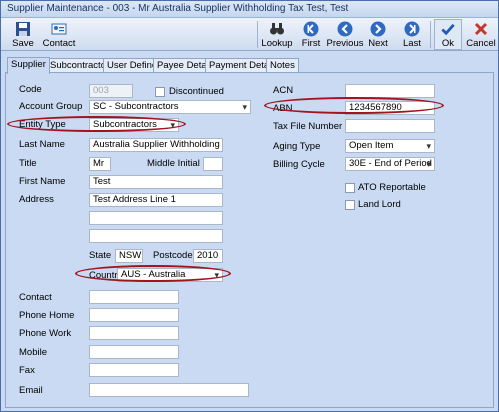 The image size is (499, 412). I want to click on last-record-icon, so click(412, 29).